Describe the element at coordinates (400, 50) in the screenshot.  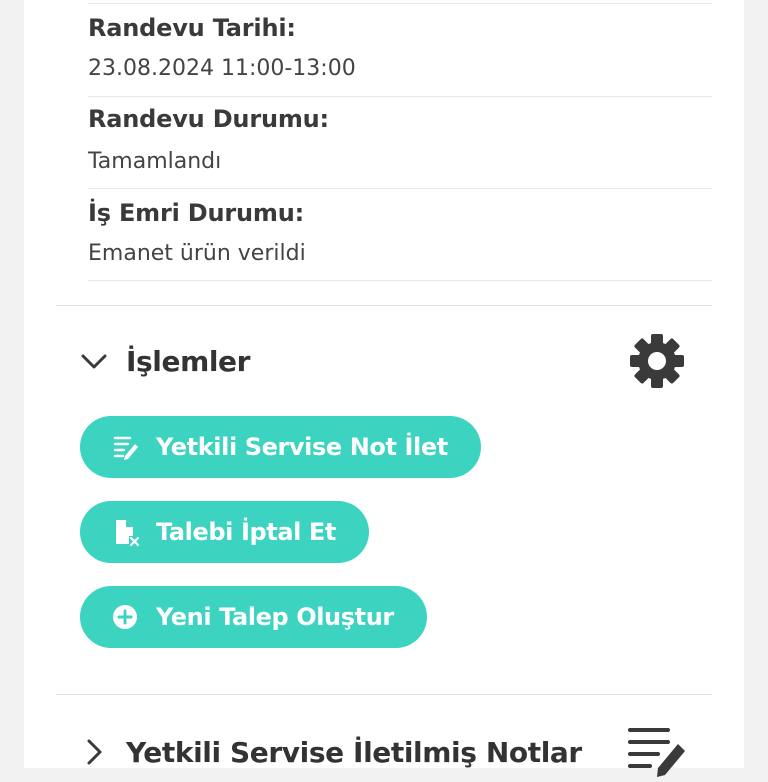
I see `info-row-appointment-date: Randevu Tarihi: 23.08.2024 11:00-13:00` at that location.